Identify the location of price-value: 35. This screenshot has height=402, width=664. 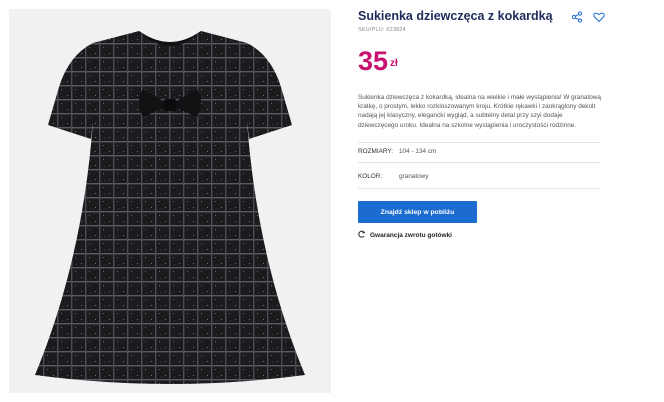
(373, 61).